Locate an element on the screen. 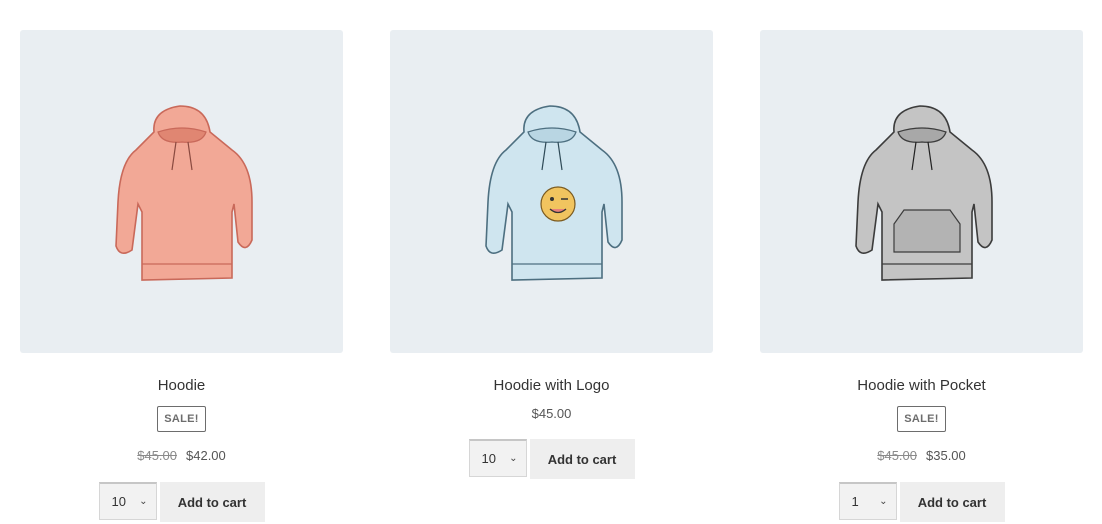  product-title: Hoodie with Pocket is located at coordinates (921, 386).